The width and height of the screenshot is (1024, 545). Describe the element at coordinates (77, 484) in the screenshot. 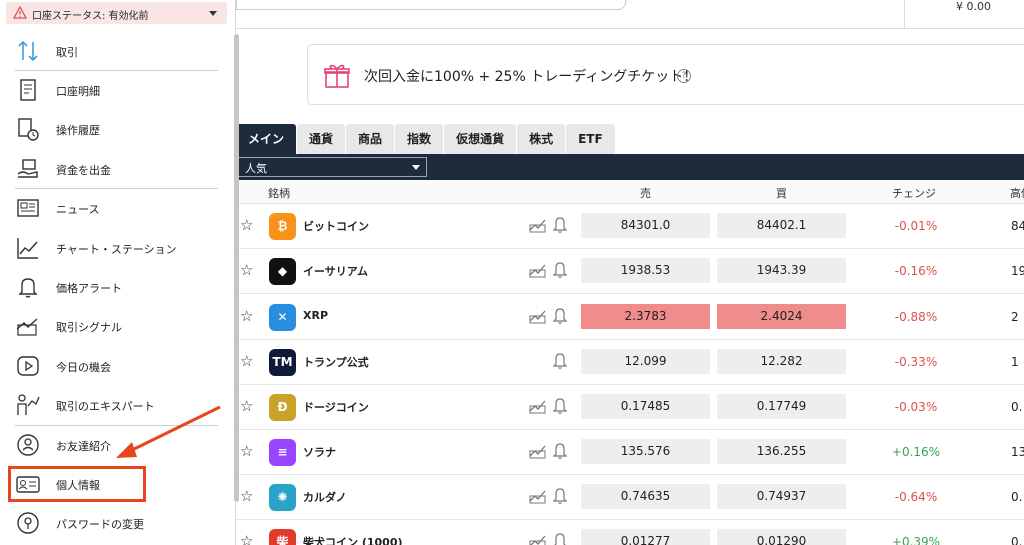

I see `annotation-highlight-box` at that location.